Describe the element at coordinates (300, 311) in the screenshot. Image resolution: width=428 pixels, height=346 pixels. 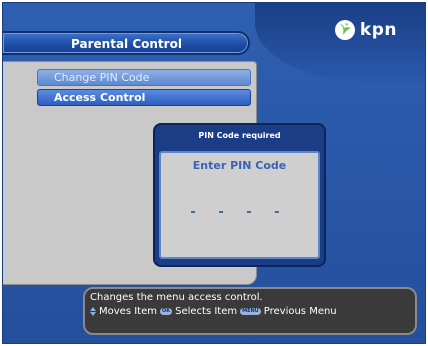
I see `previous-menu-label: Previous Menu` at that location.